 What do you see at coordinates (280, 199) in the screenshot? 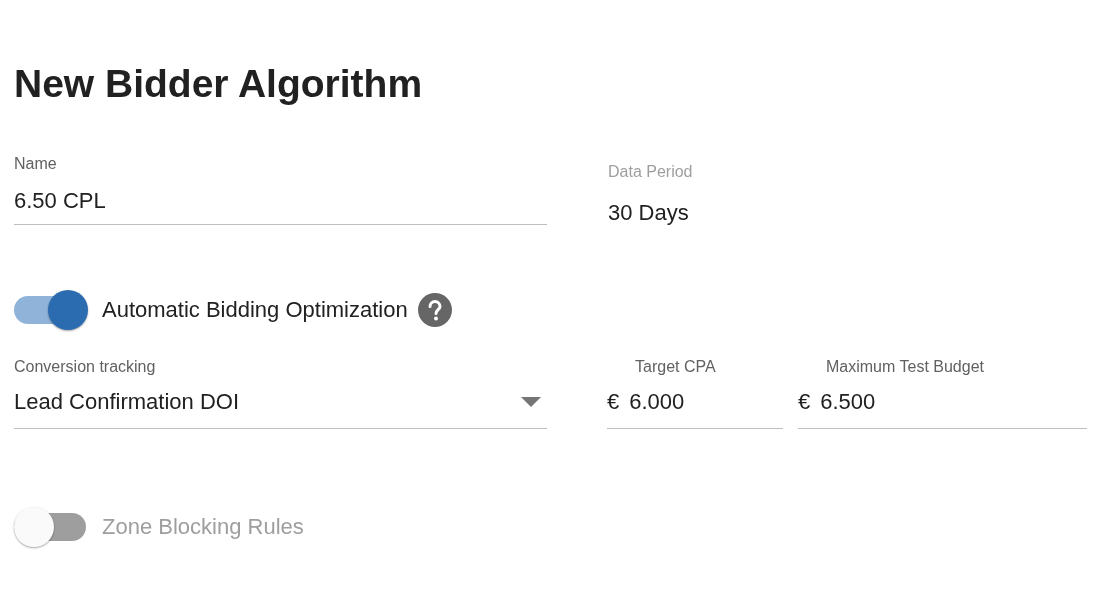
I see `name-input-field: 6.50 CPL` at bounding box center [280, 199].